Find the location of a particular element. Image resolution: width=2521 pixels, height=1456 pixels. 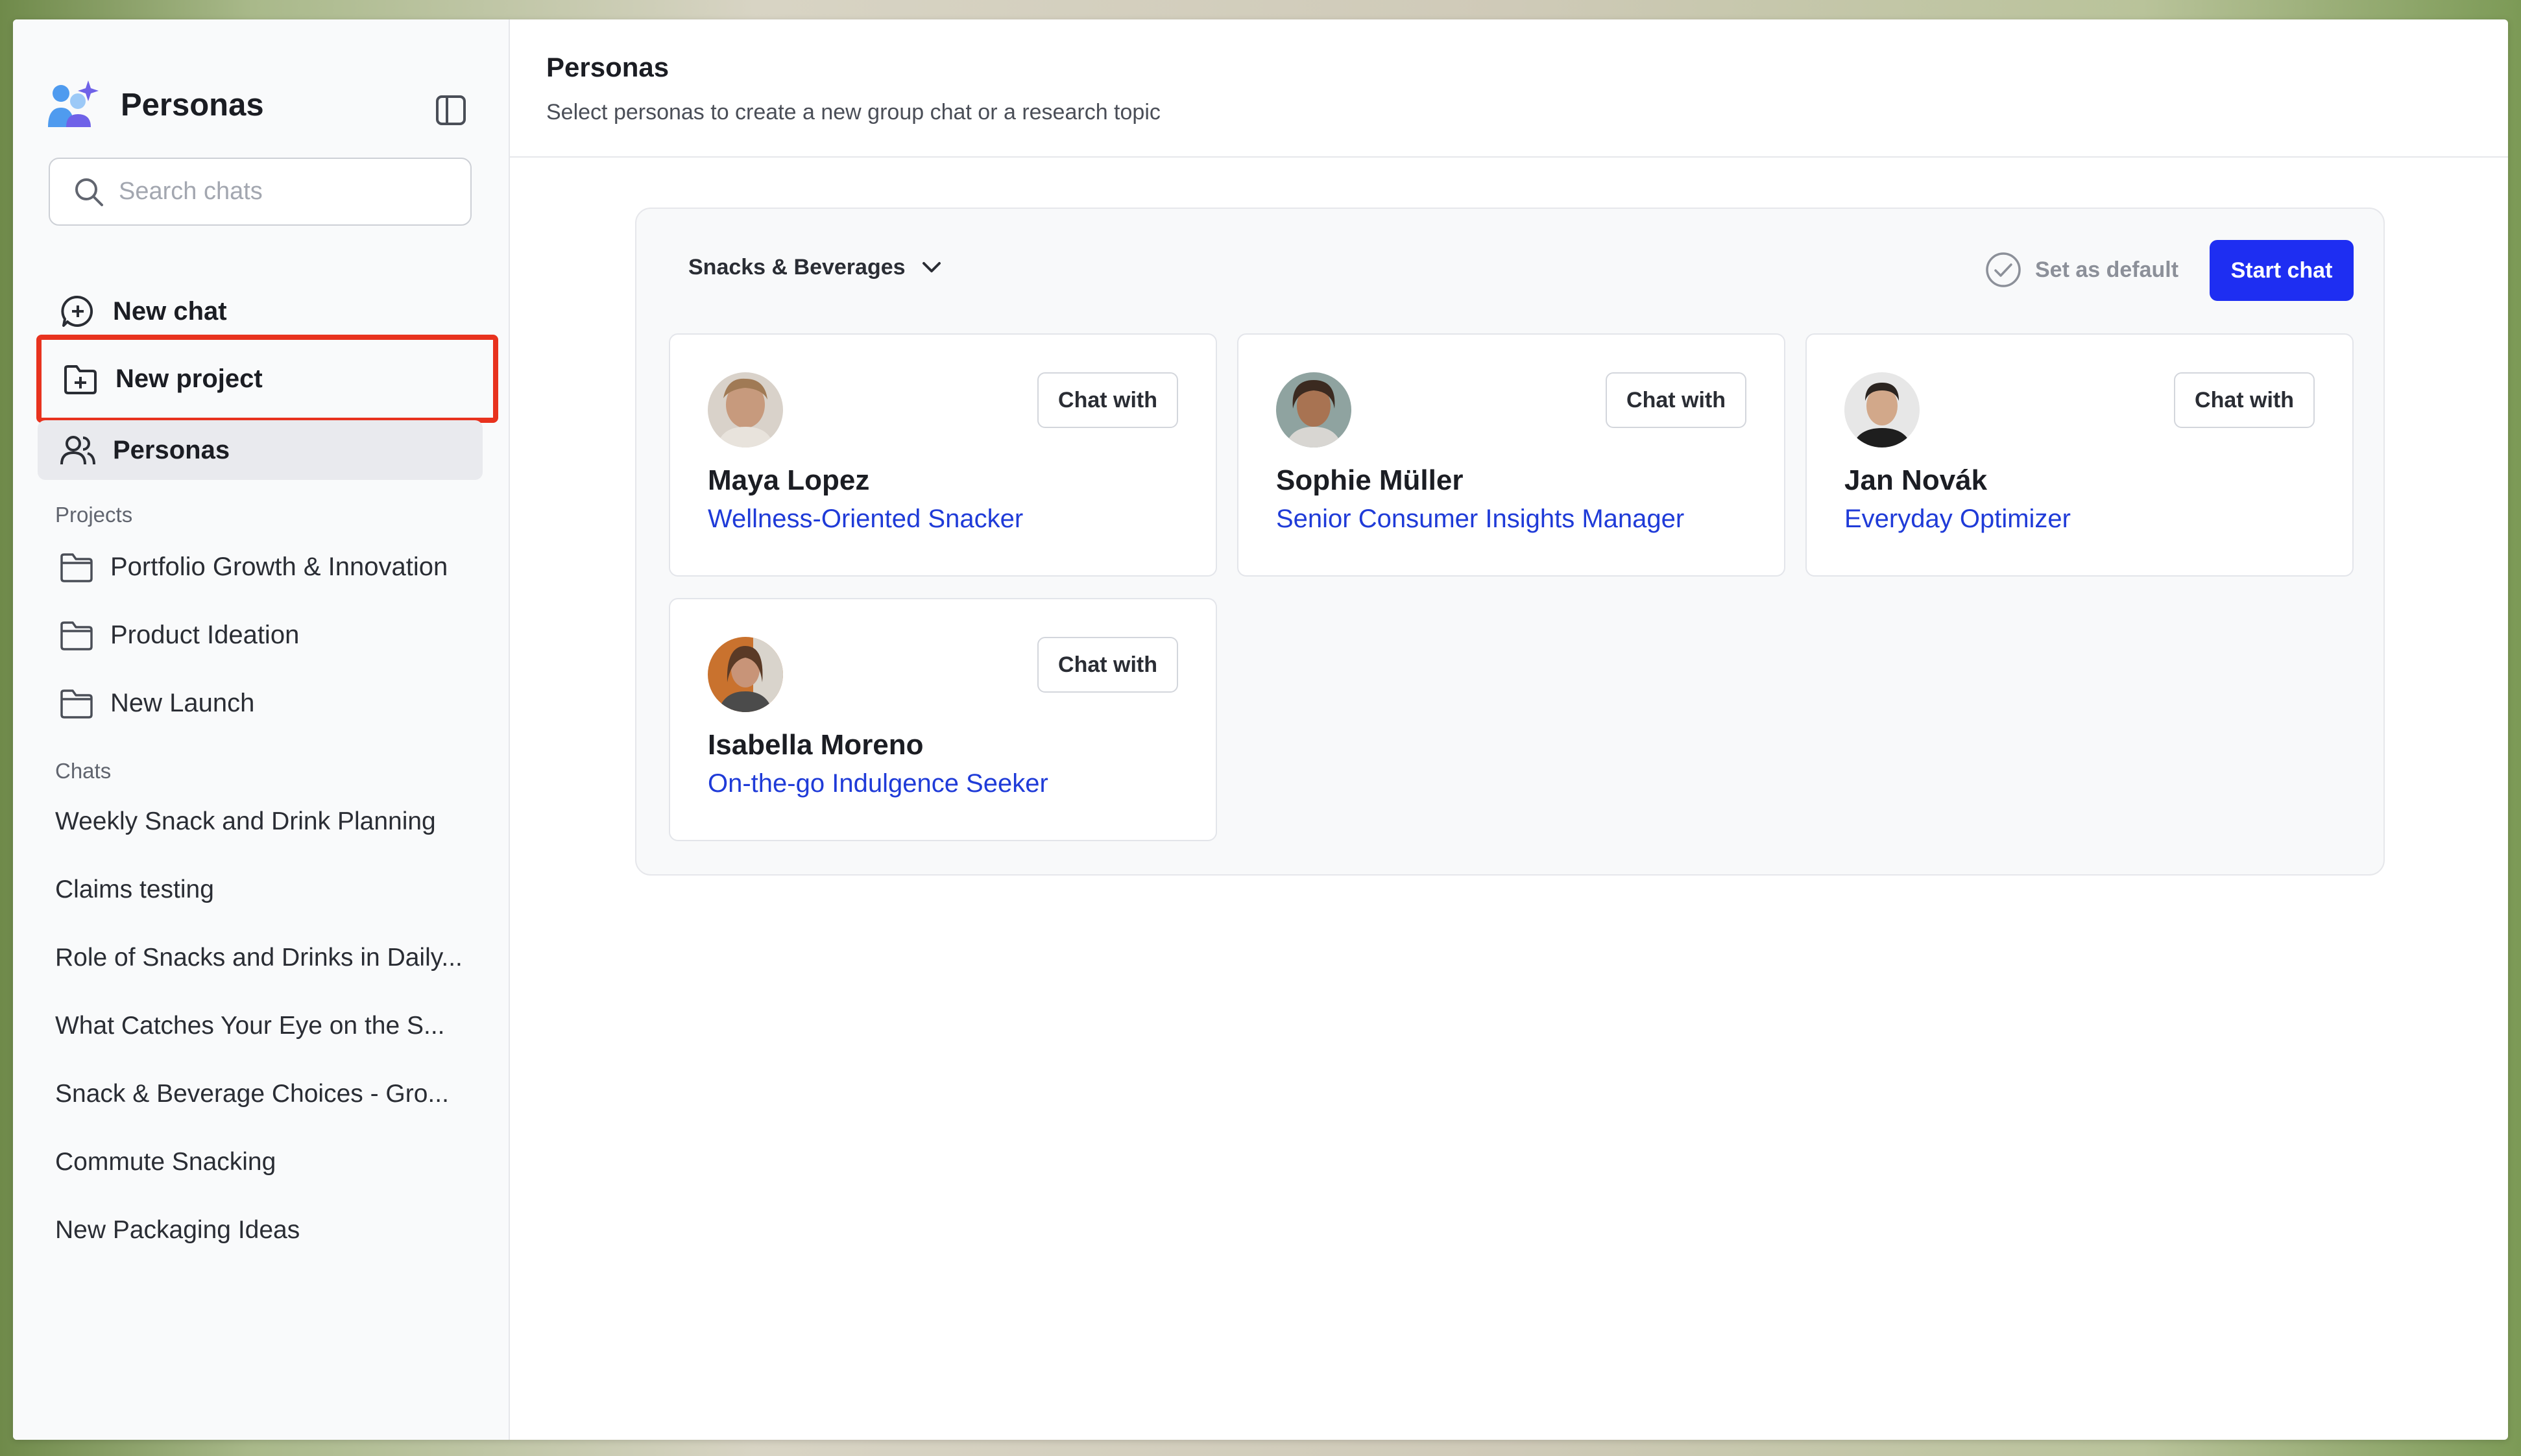

page-title: Personas is located at coordinates (608, 67).